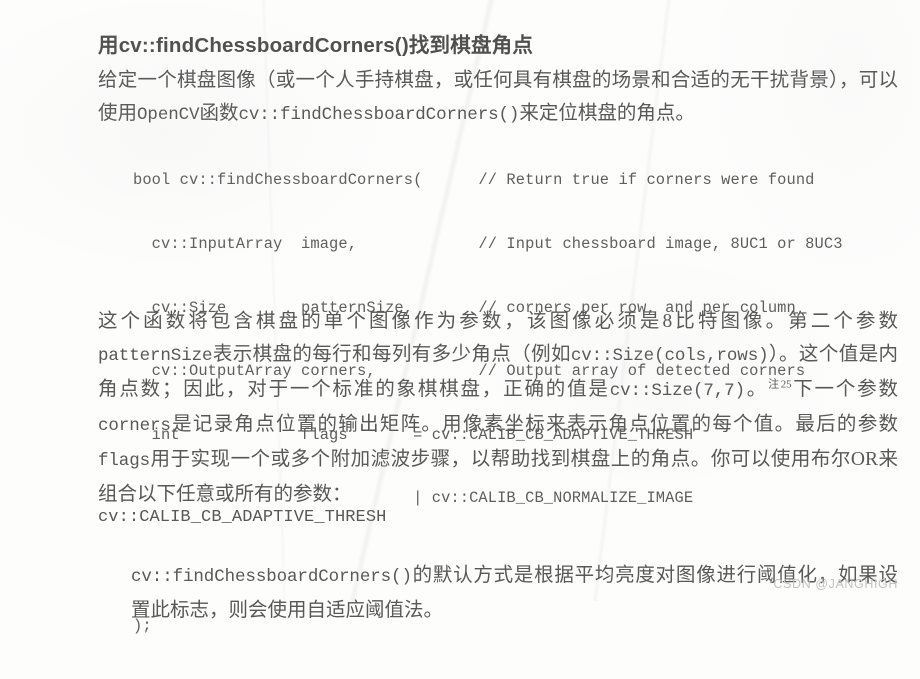  I want to click on body-text-s5: 下一个参数, so click(844, 389).